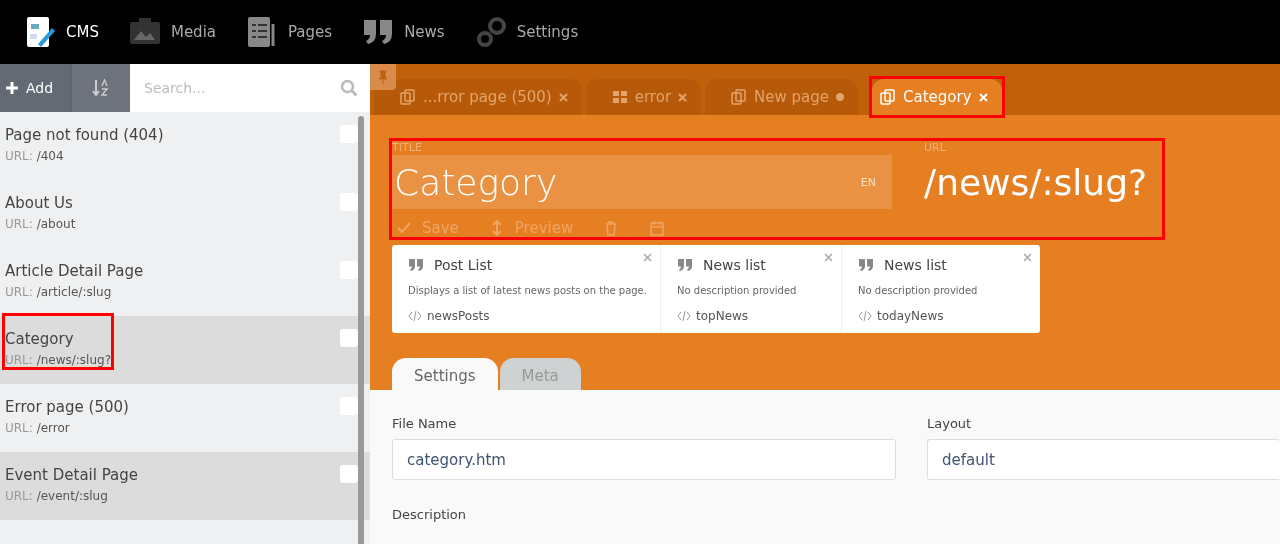  What do you see at coordinates (361, 330) in the screenshot?
I see `scrollbar` at bounding box center [361, 330].